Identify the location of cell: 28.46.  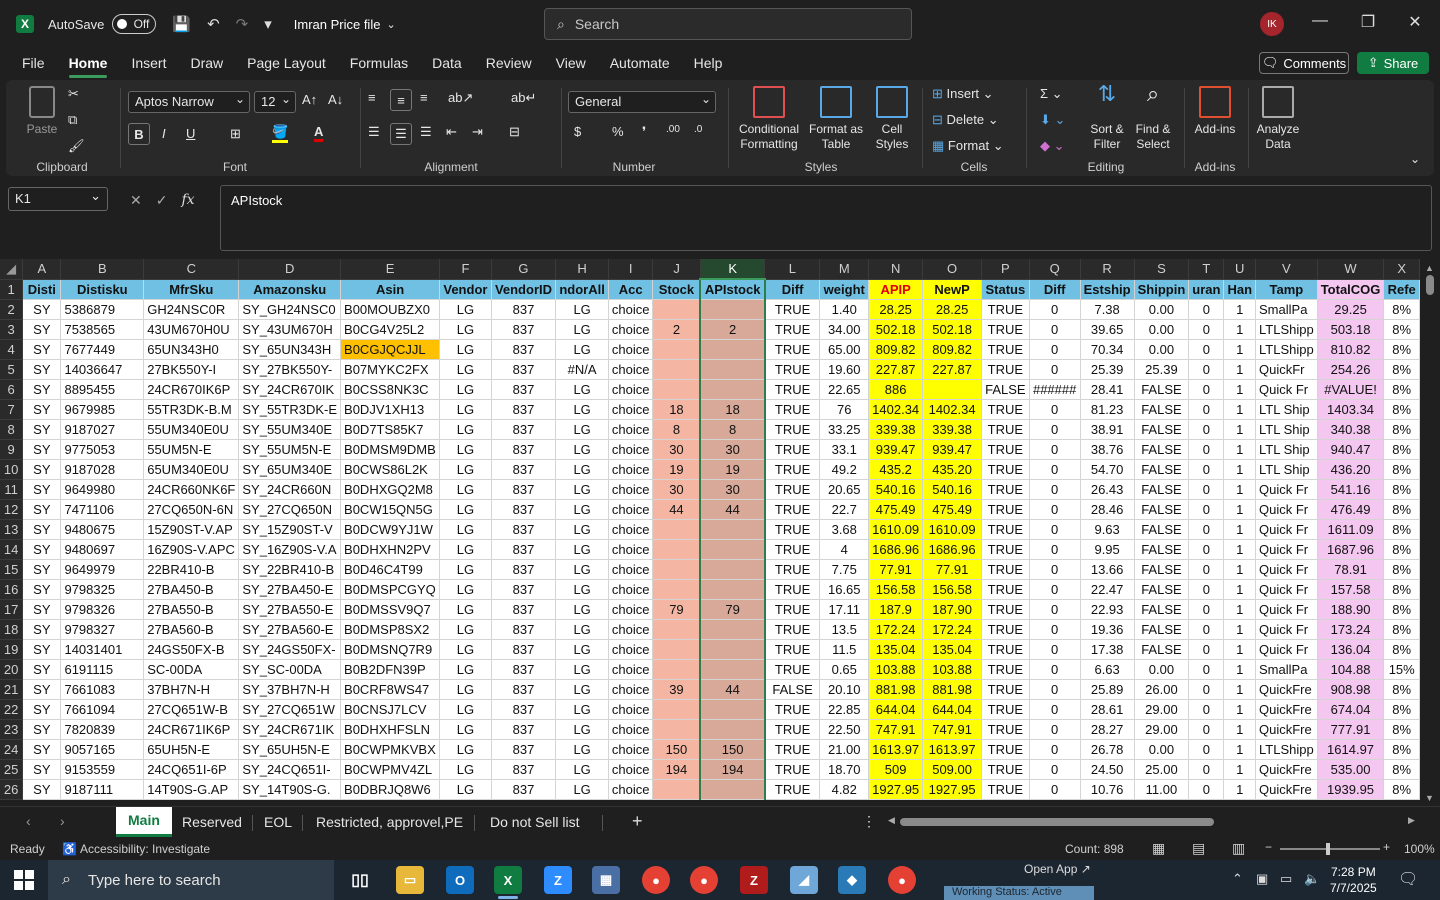
(1107, 509).